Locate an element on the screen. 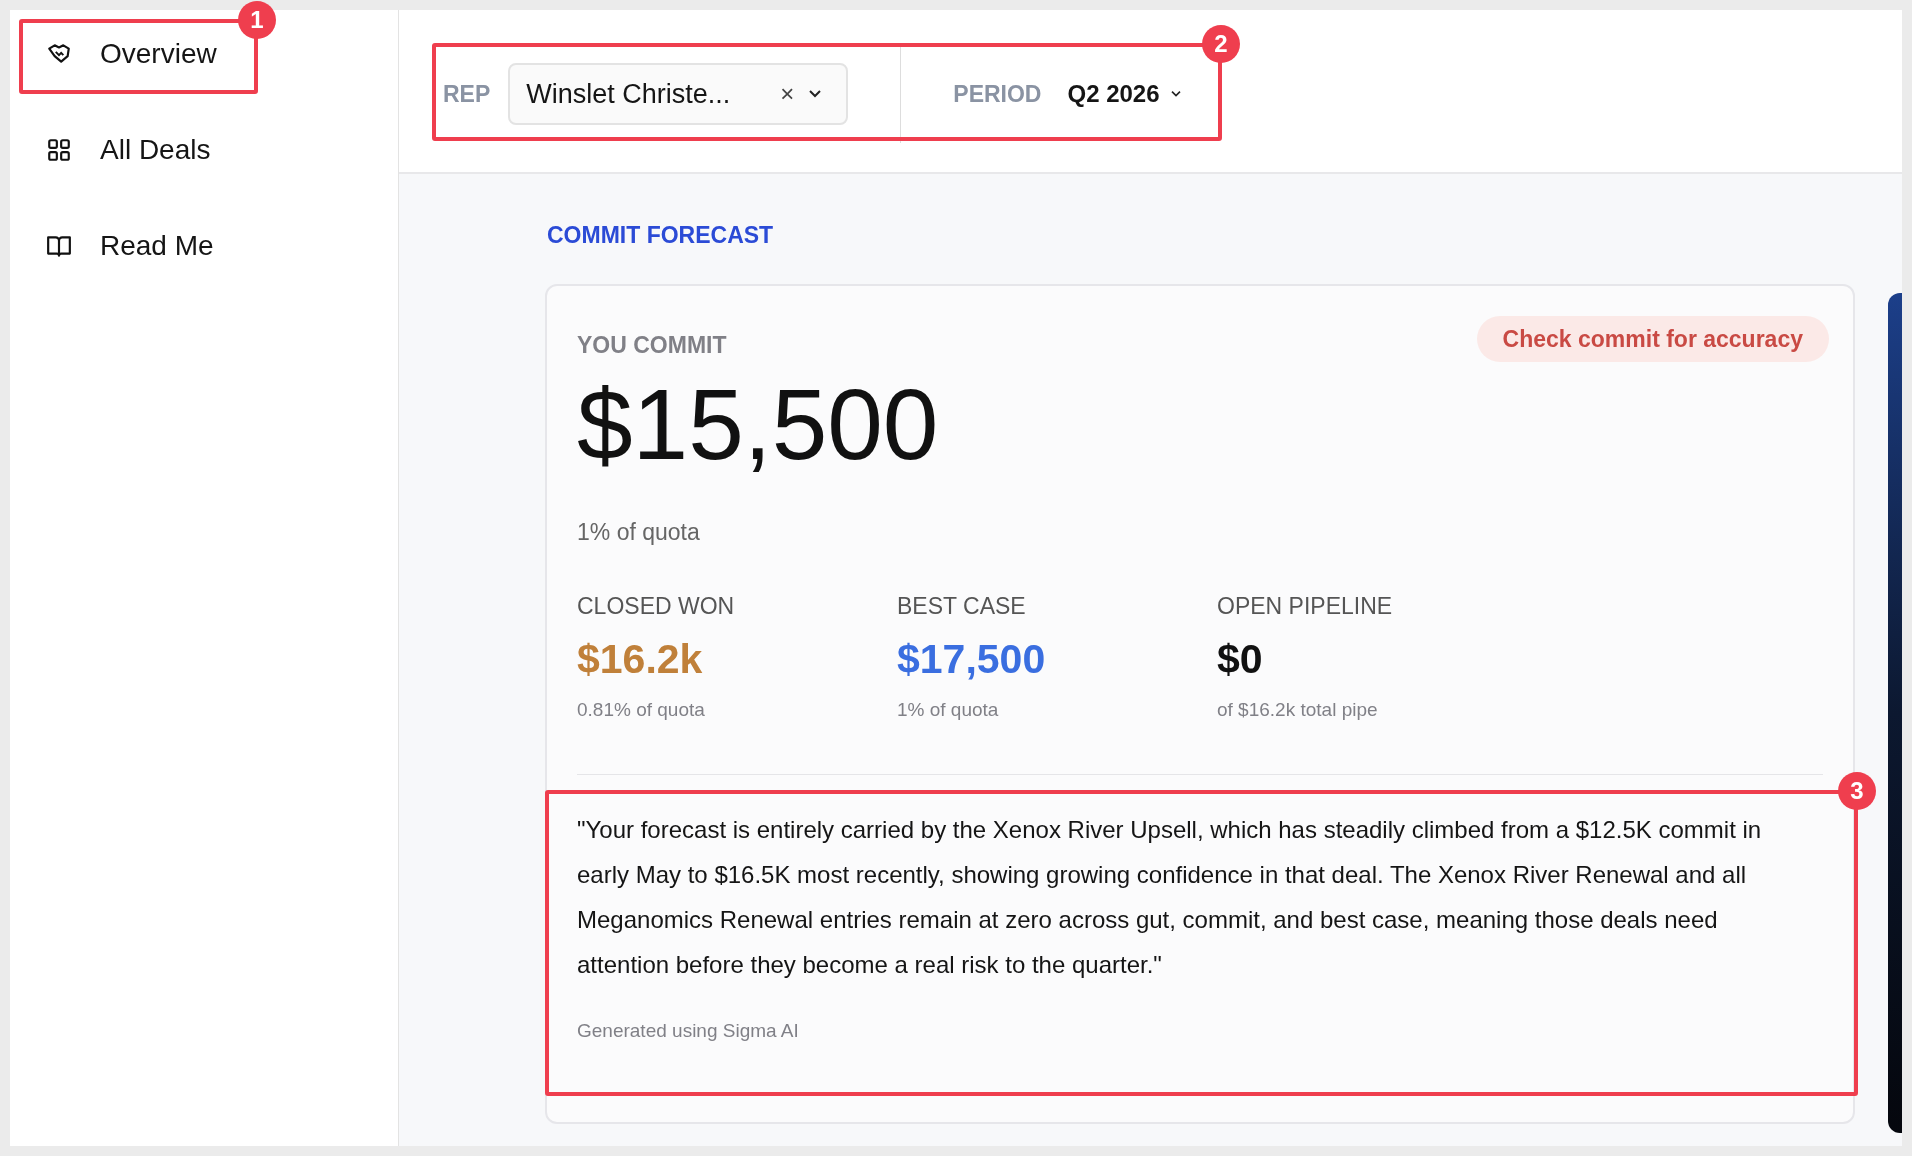  callout-number: 1 is located at coordinates (257, 20).